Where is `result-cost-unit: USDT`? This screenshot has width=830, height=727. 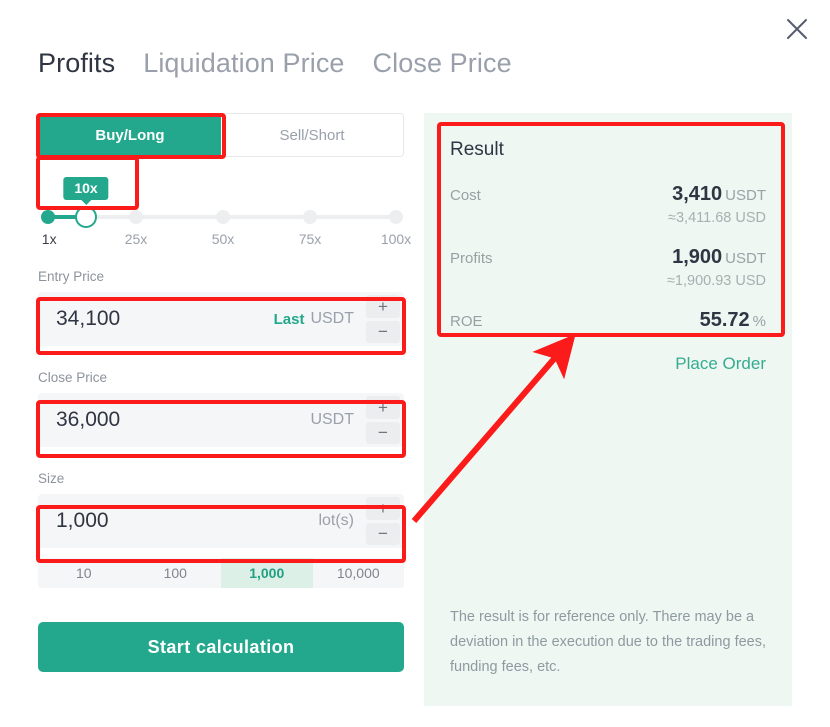
result-cost-unit: USDT is located at coordinates (745, 195).